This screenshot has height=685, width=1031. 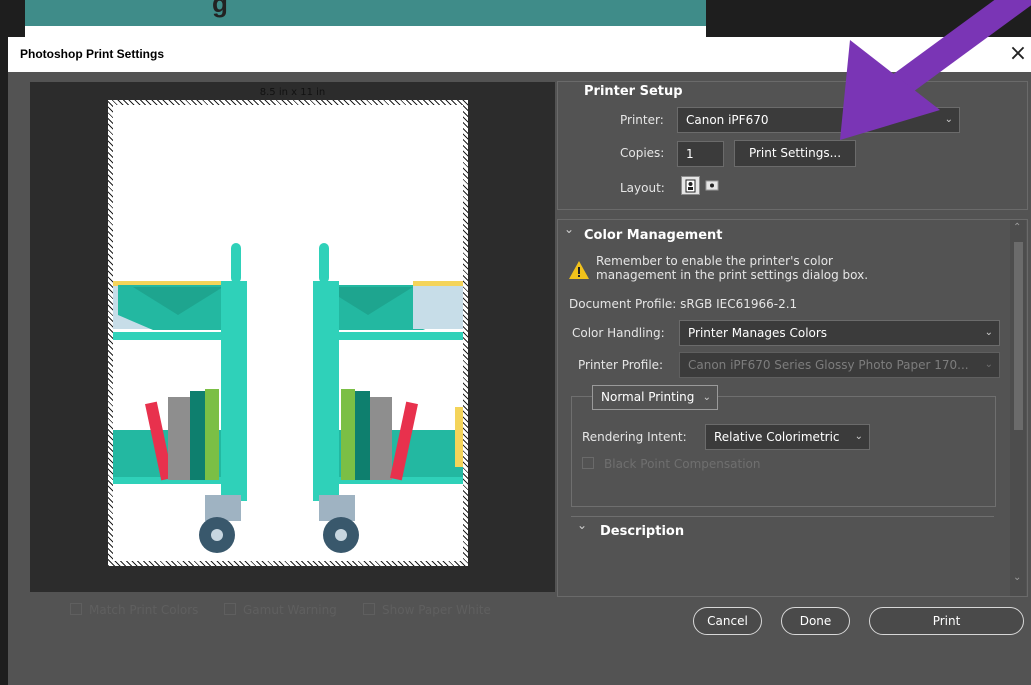 I want to click on dialog-title: Photoshop Print Settings, so click(x=92, y=54).